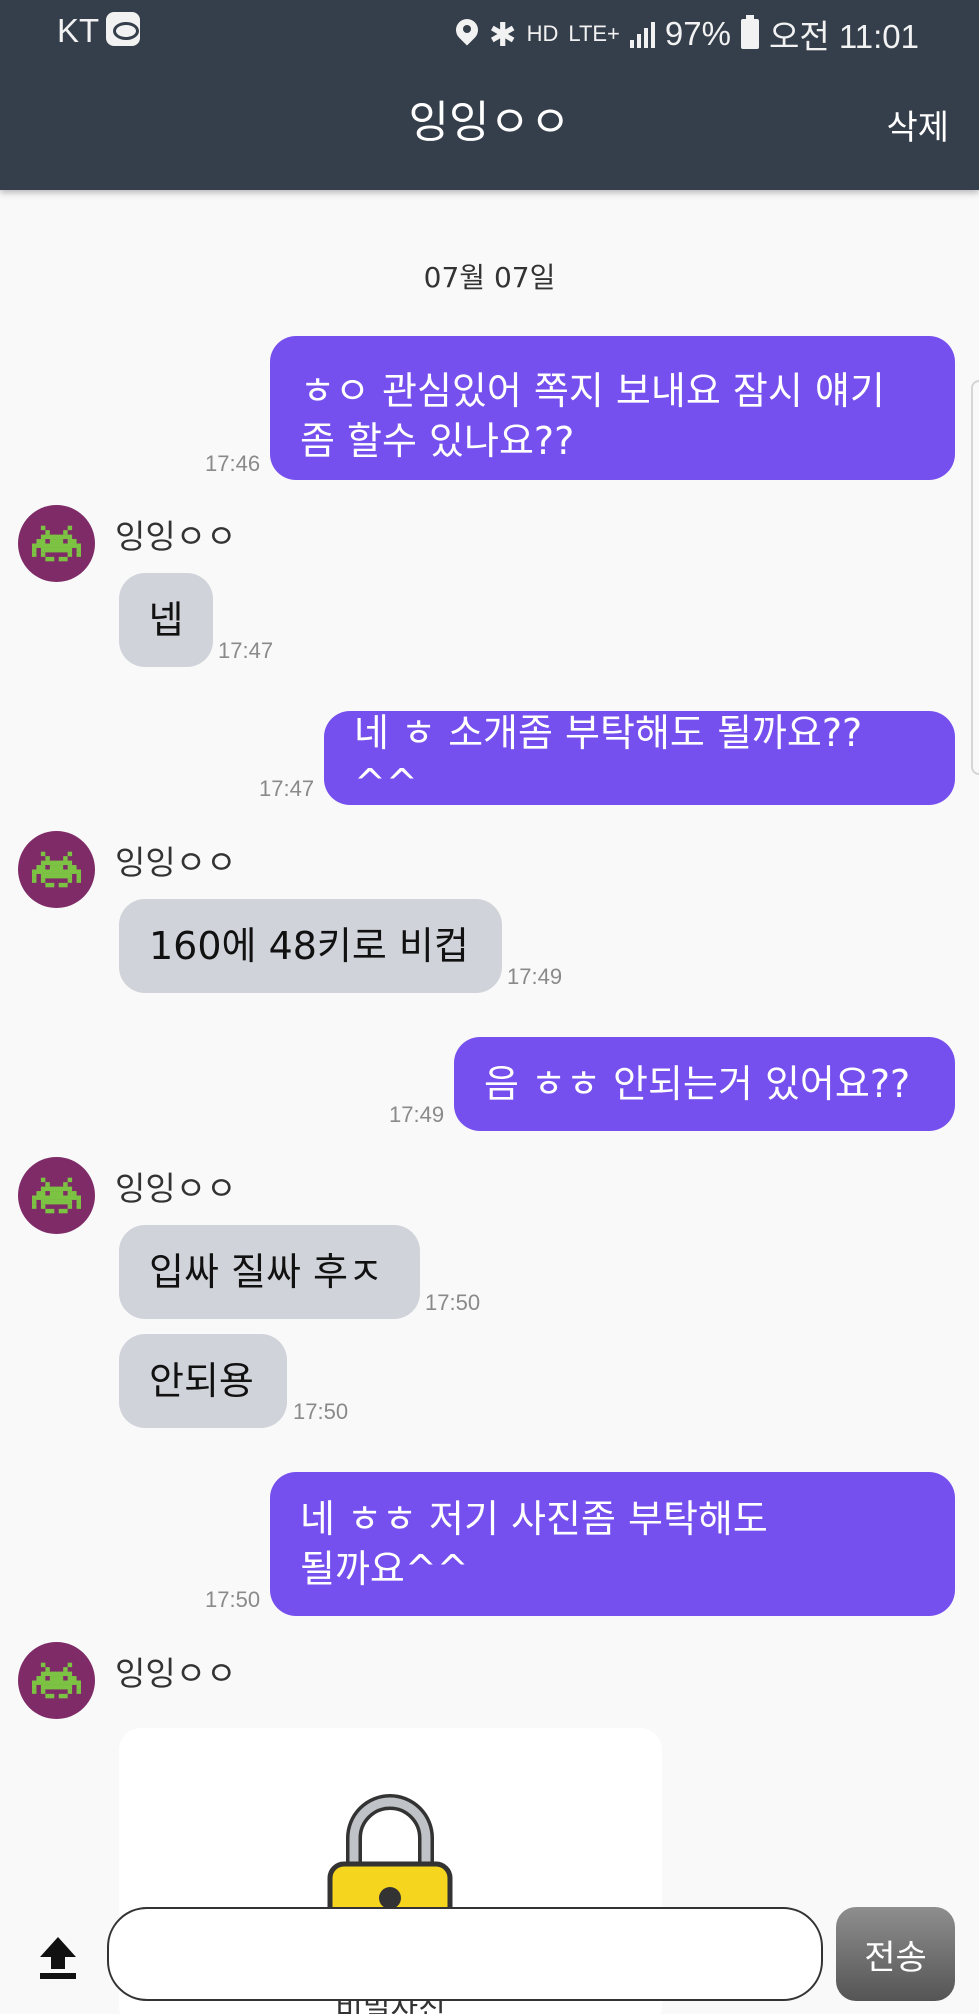  What do you see at coordinates (203, 1381) in the screenshot?
I see `received-message-bubble: 안되용` at bounding box center [203, 1381].